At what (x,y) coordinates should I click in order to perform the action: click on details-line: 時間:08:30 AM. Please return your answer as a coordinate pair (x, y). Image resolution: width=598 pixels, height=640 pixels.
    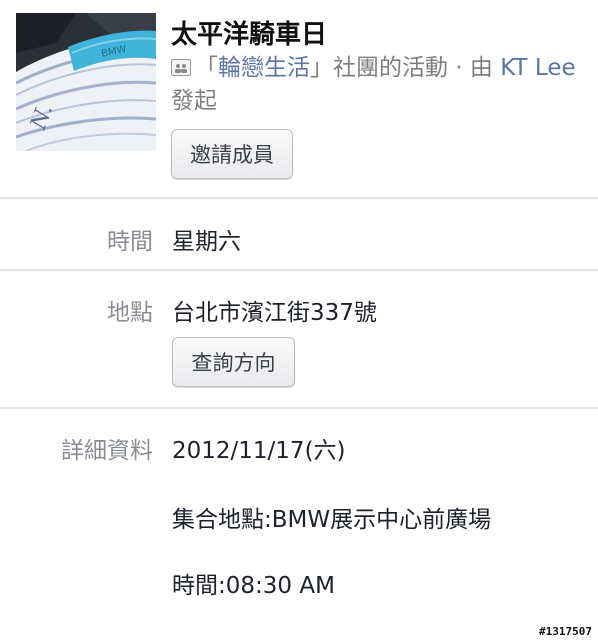
    Looking at the image, I should click on (253, 586).